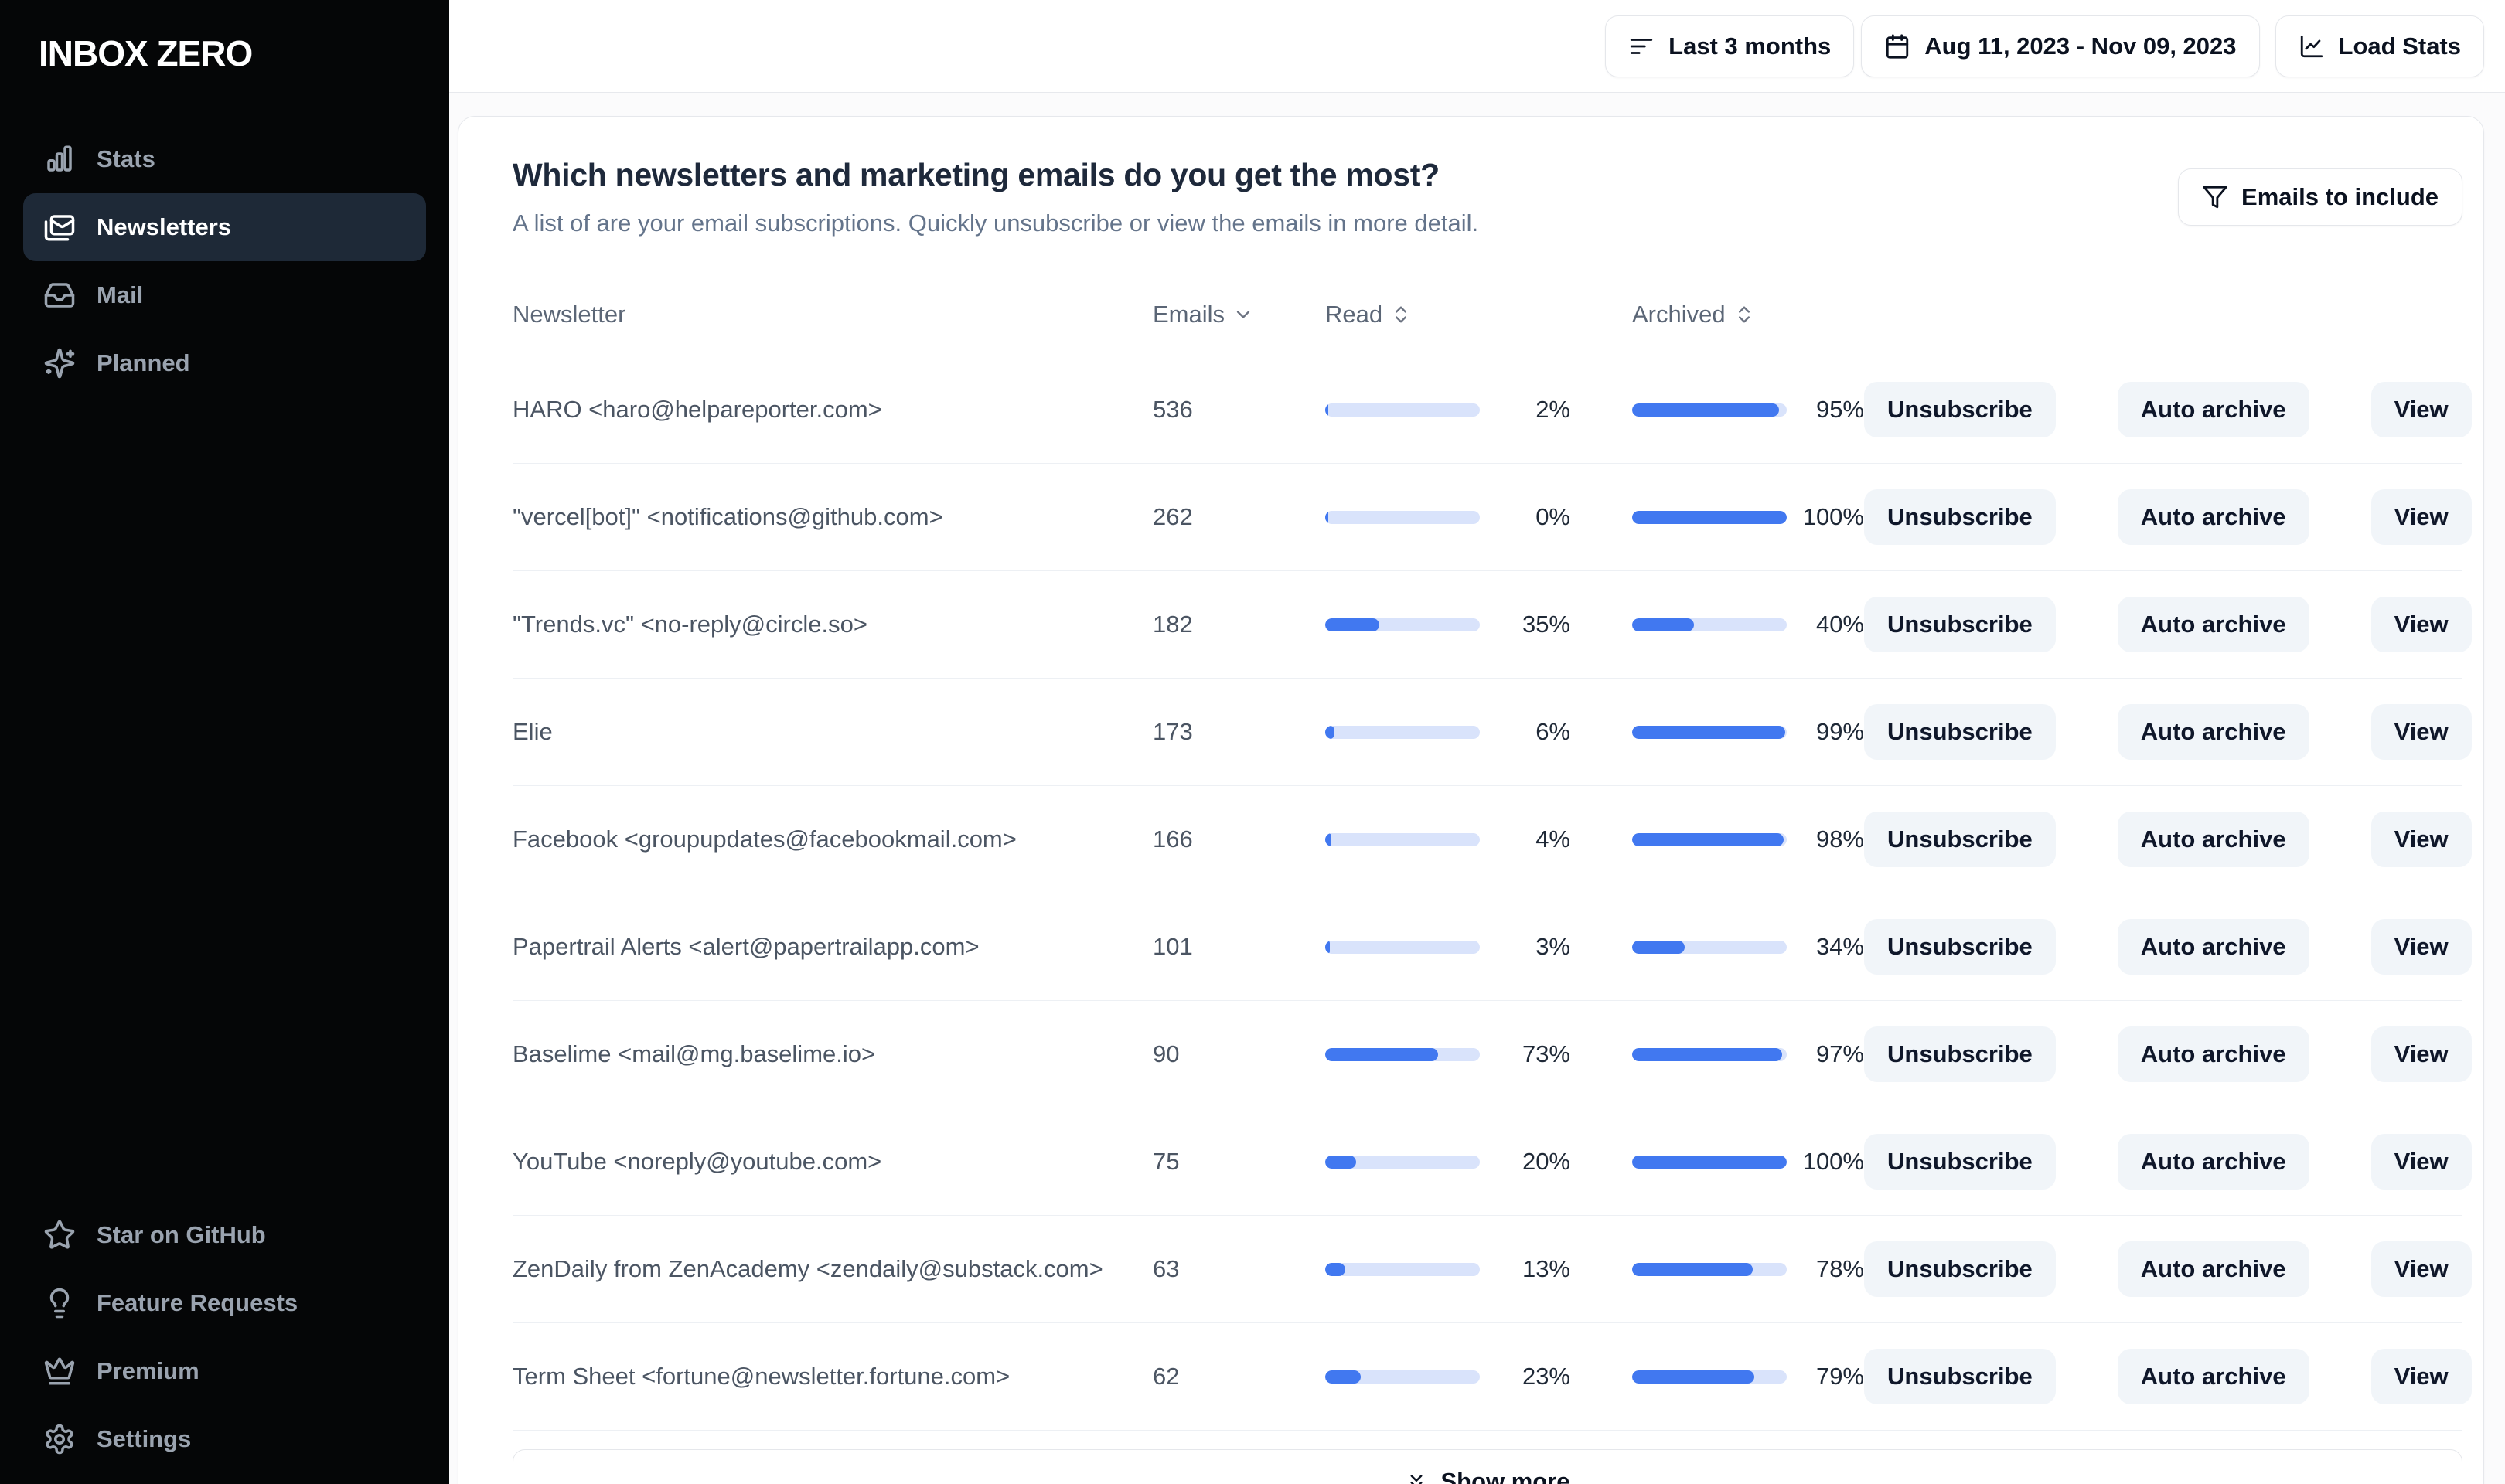  What do you see at coordinates (224, 159) in the screenshot?
I see `sidebar-item-stats: Stats` at bounding box center [224, 159].